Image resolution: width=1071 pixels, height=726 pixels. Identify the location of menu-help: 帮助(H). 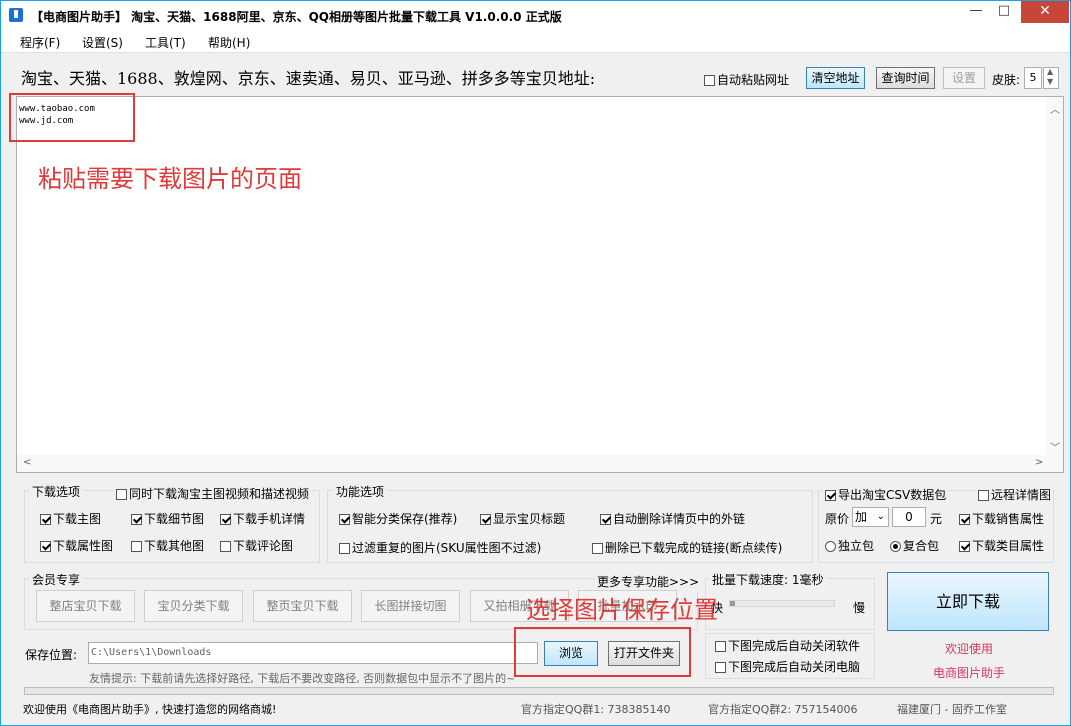
(229, 42).